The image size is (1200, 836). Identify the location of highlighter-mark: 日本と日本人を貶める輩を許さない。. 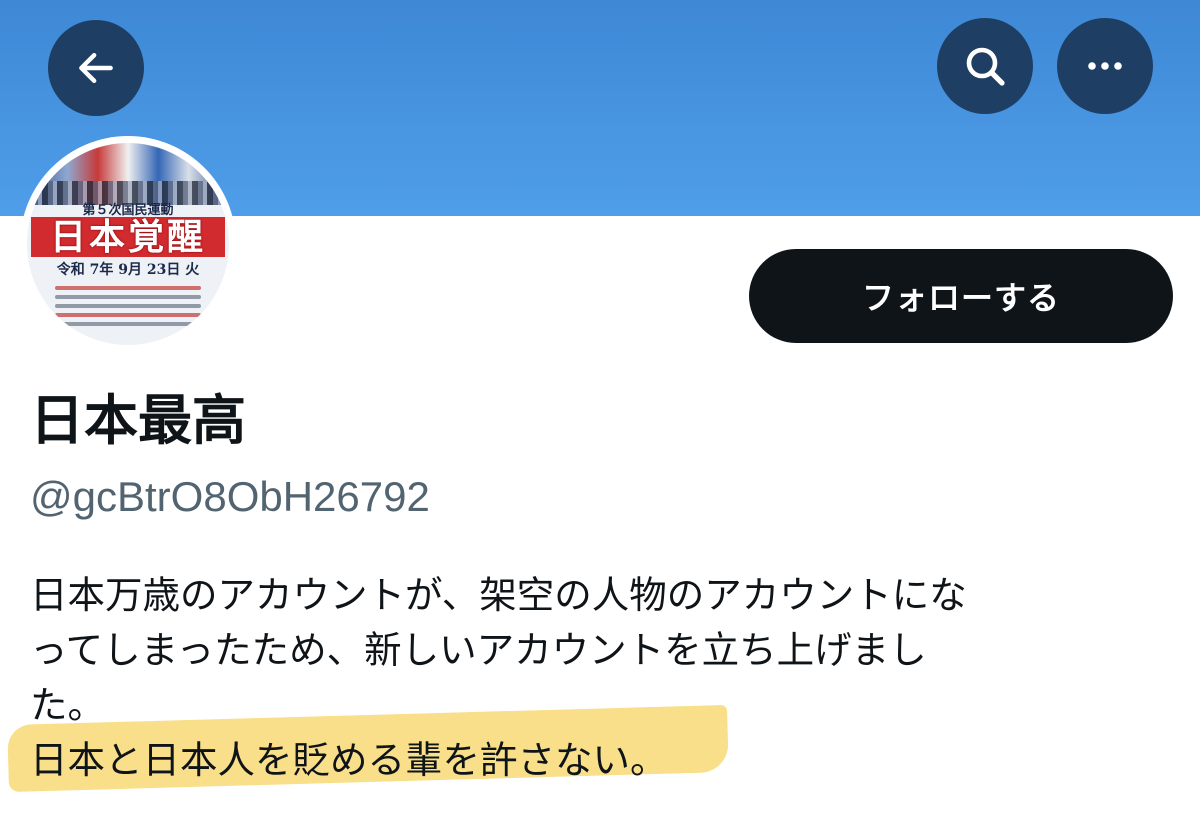
(349, 760).